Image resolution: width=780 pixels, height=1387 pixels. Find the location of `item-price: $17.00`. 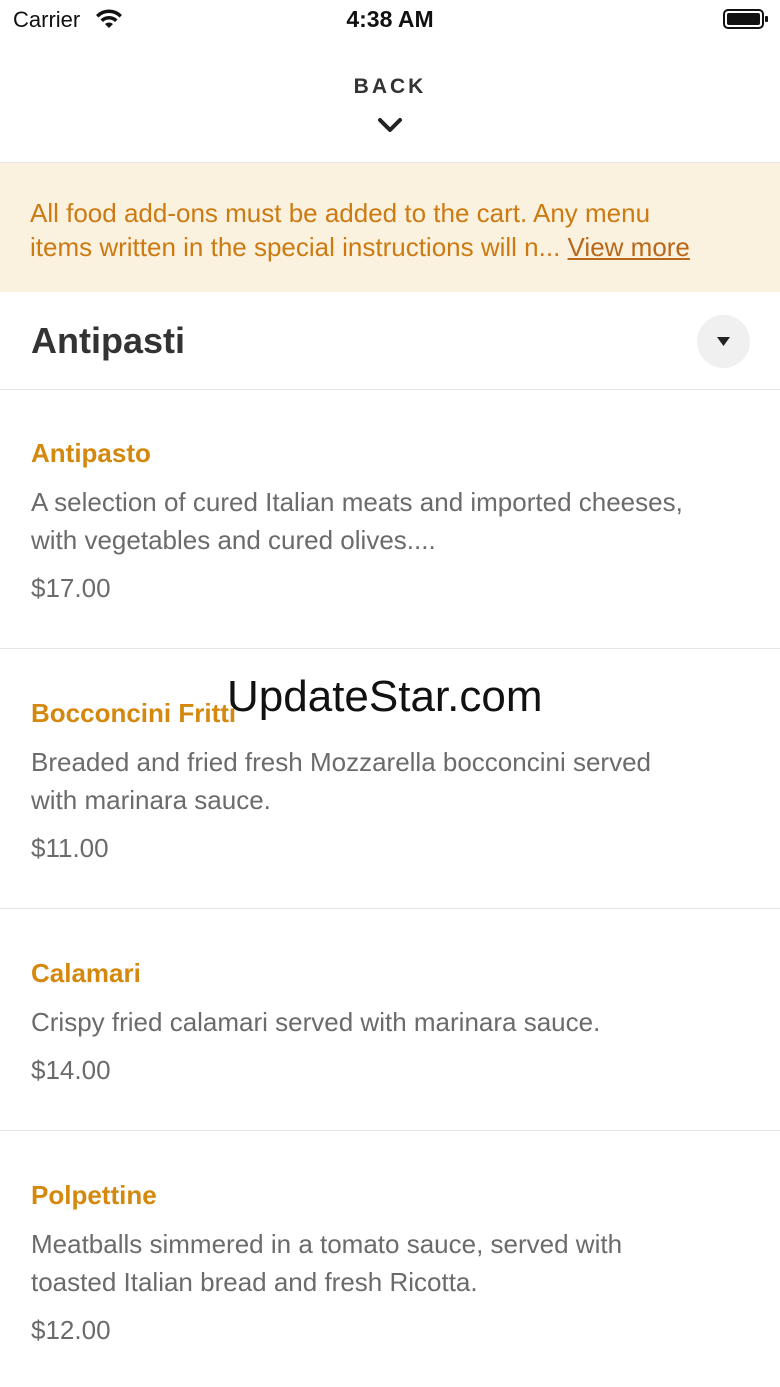

item-price: $17.00 is located at coordinates (71, 588).